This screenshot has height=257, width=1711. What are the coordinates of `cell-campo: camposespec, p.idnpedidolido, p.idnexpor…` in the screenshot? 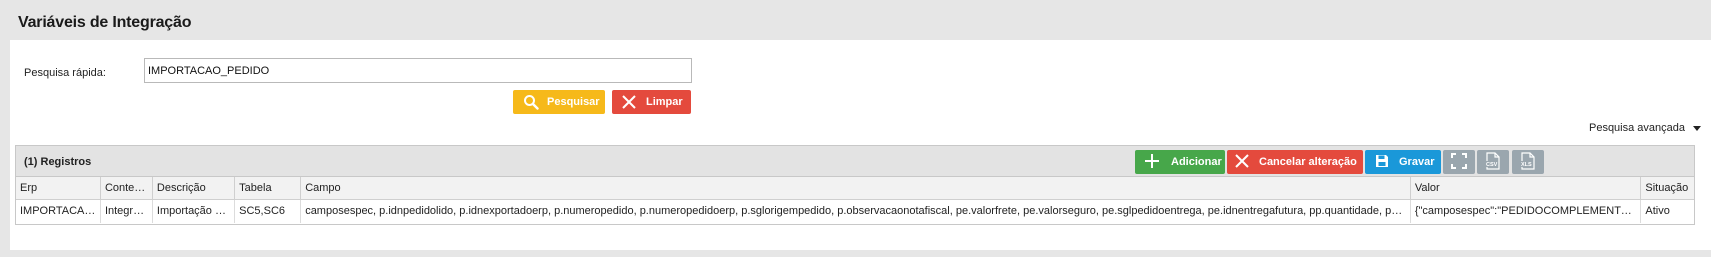 It's located at (855, 211).